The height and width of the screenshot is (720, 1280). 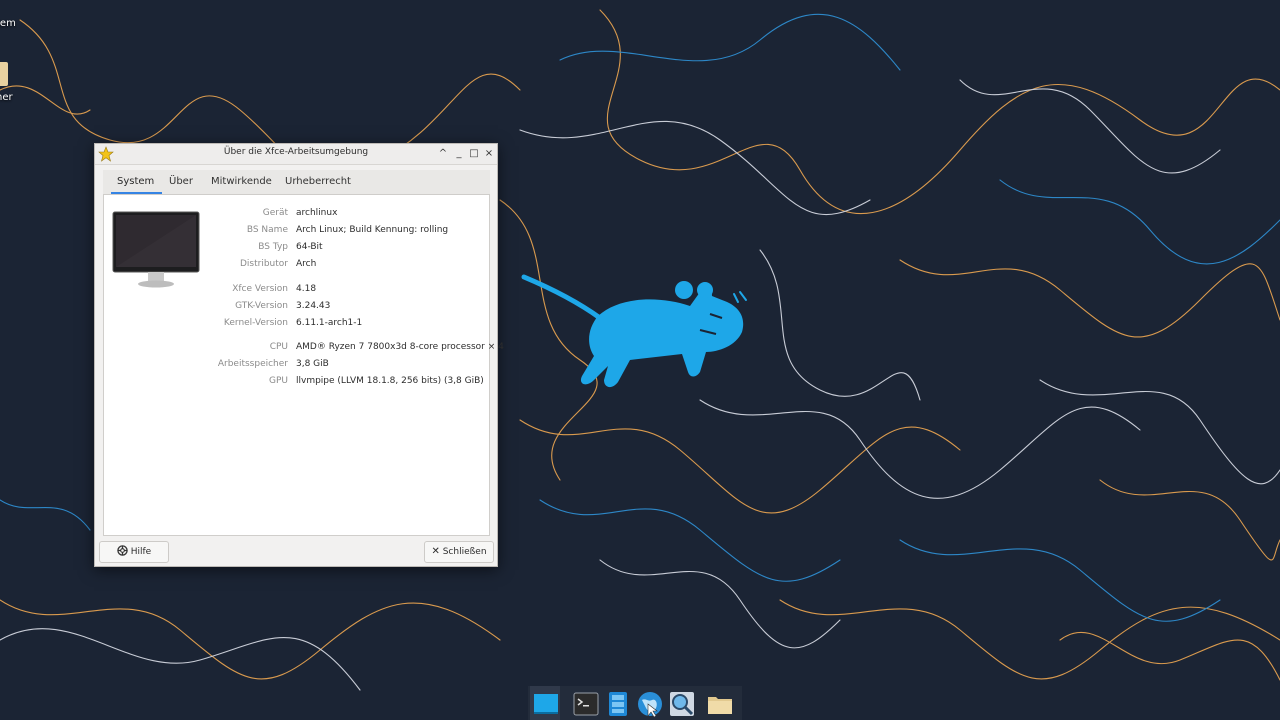 I want to click on minimize-button: _, so click(x=459, y=154).